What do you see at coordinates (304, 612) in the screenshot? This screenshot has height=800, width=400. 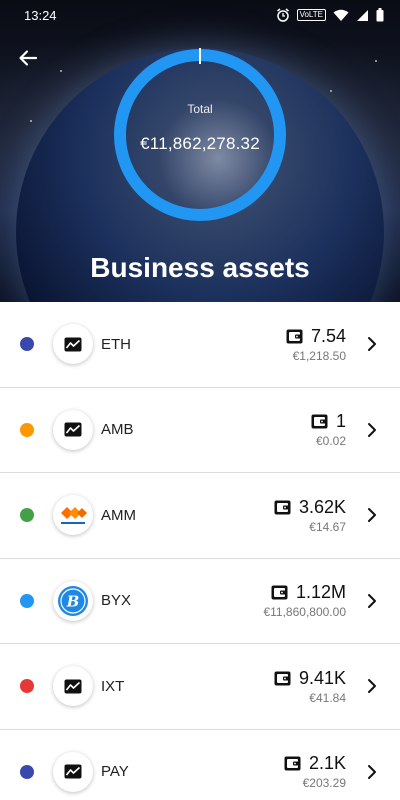 I see `asset-fiat-value: €11,860,800.00` at bounding box center [304, 612].